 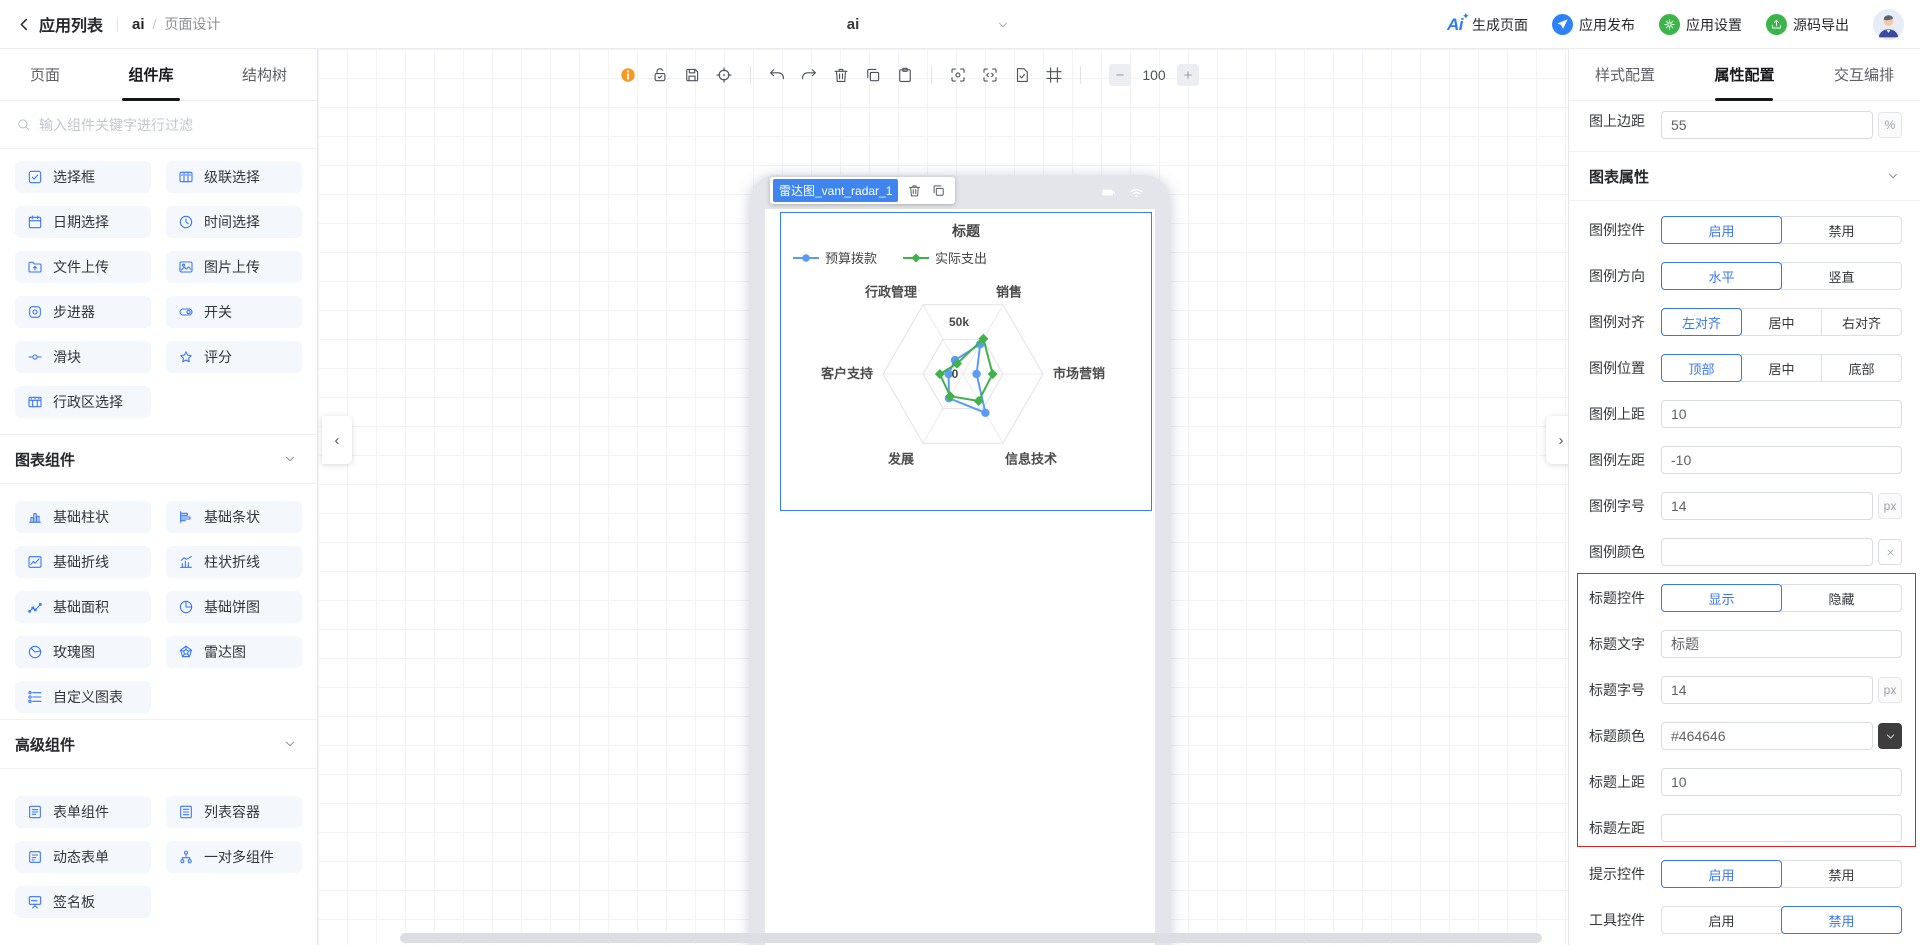 I want to click on input-legend-color, so click(x=1767, y=552).